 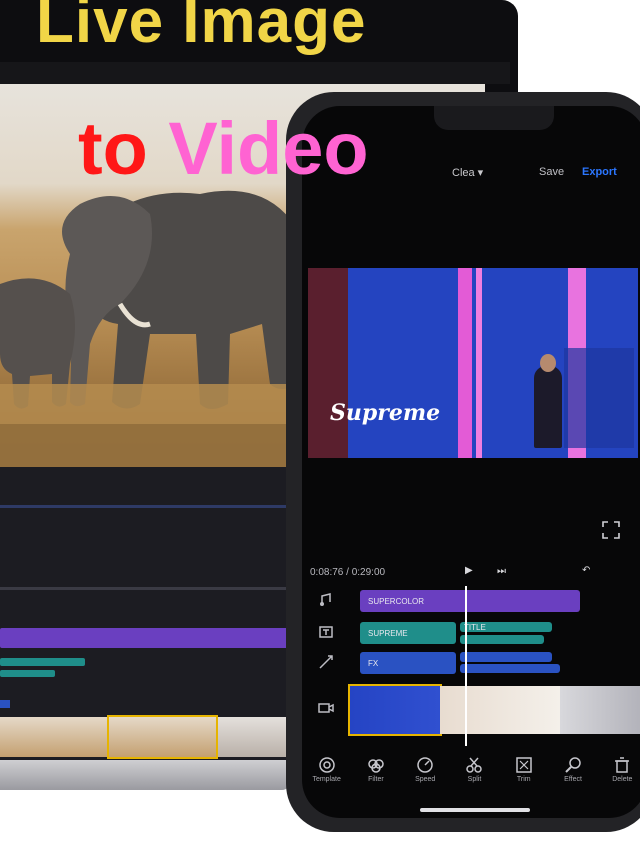 What do you see at coordinates (201, 28) in the screenshot?
I see `headline-line-1: Live Image` at bounding box center [201, 28].